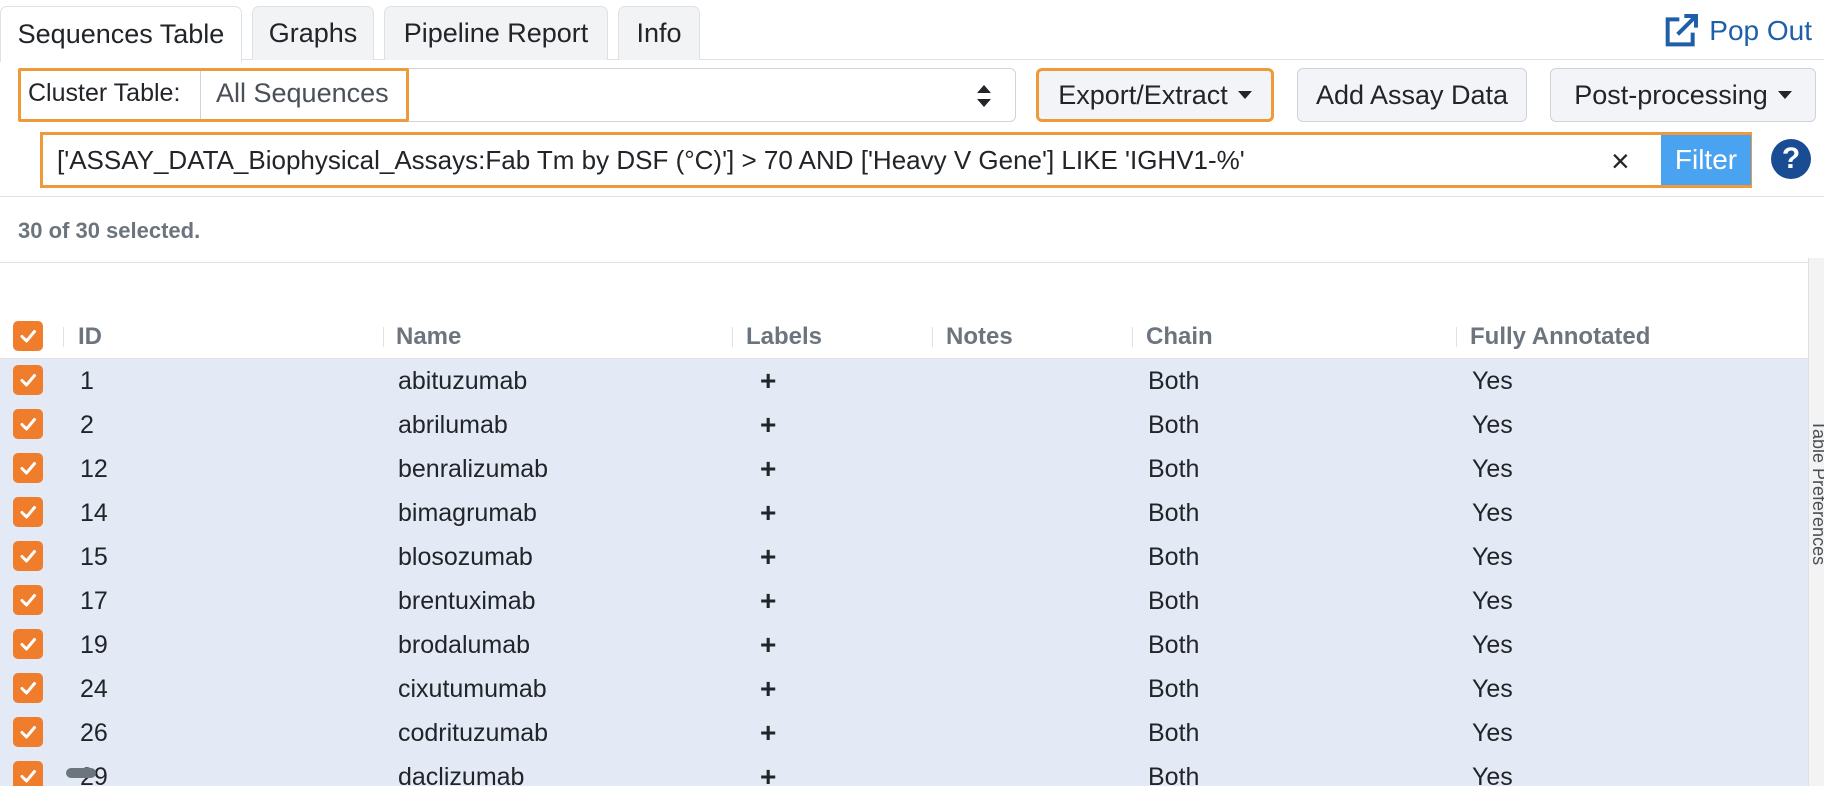 The height and width of the screenshot is (786, 1824). What do you see at coordinates (1706, 160) in the screenshot?
I see `filter-button: Filter` at bounding box center [1706, 160].